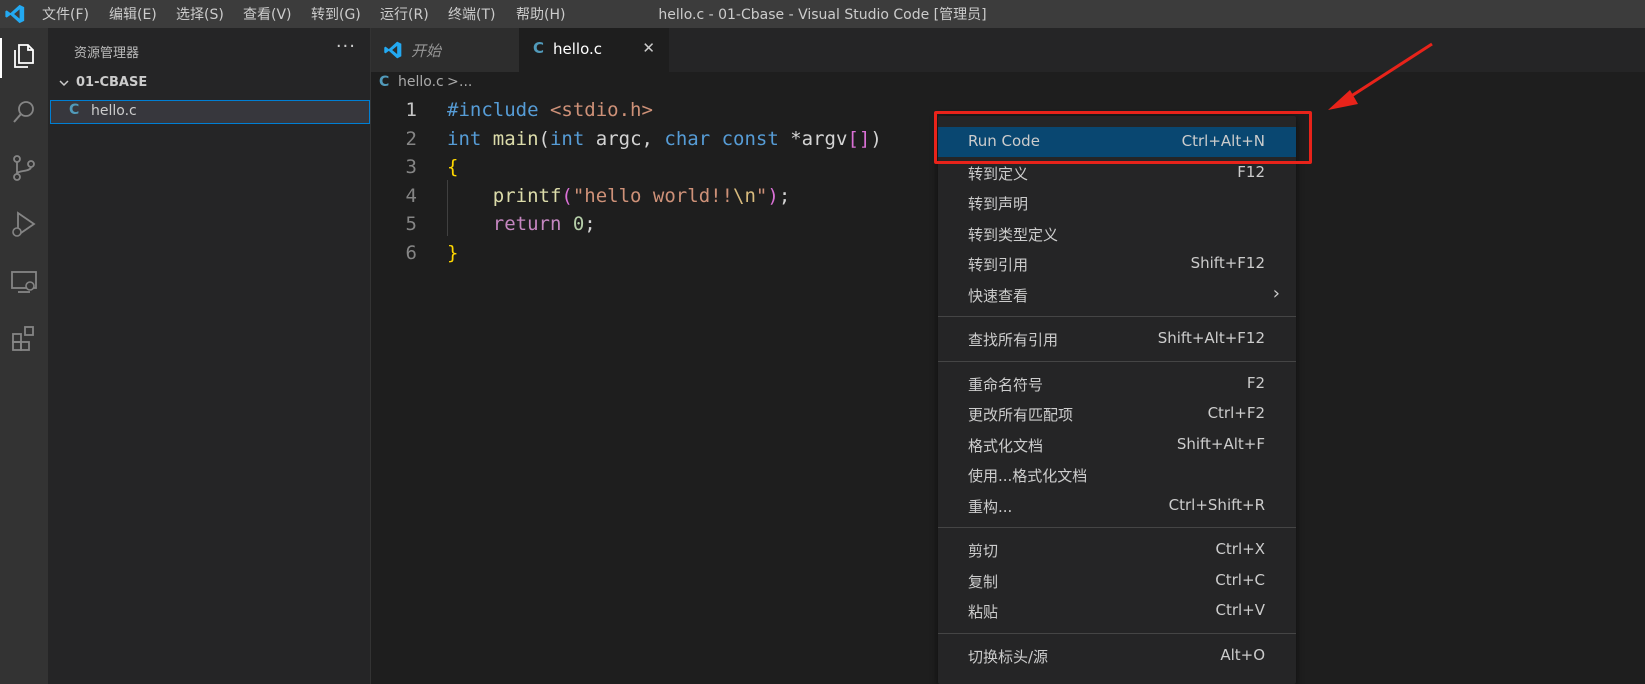 The height and width of the screenshot is (684, 1645). Describe the element at coordinates (1117, 611) in the screenshot. I see `context-menu-item: 粘贴 Ctrl+V` at that location.